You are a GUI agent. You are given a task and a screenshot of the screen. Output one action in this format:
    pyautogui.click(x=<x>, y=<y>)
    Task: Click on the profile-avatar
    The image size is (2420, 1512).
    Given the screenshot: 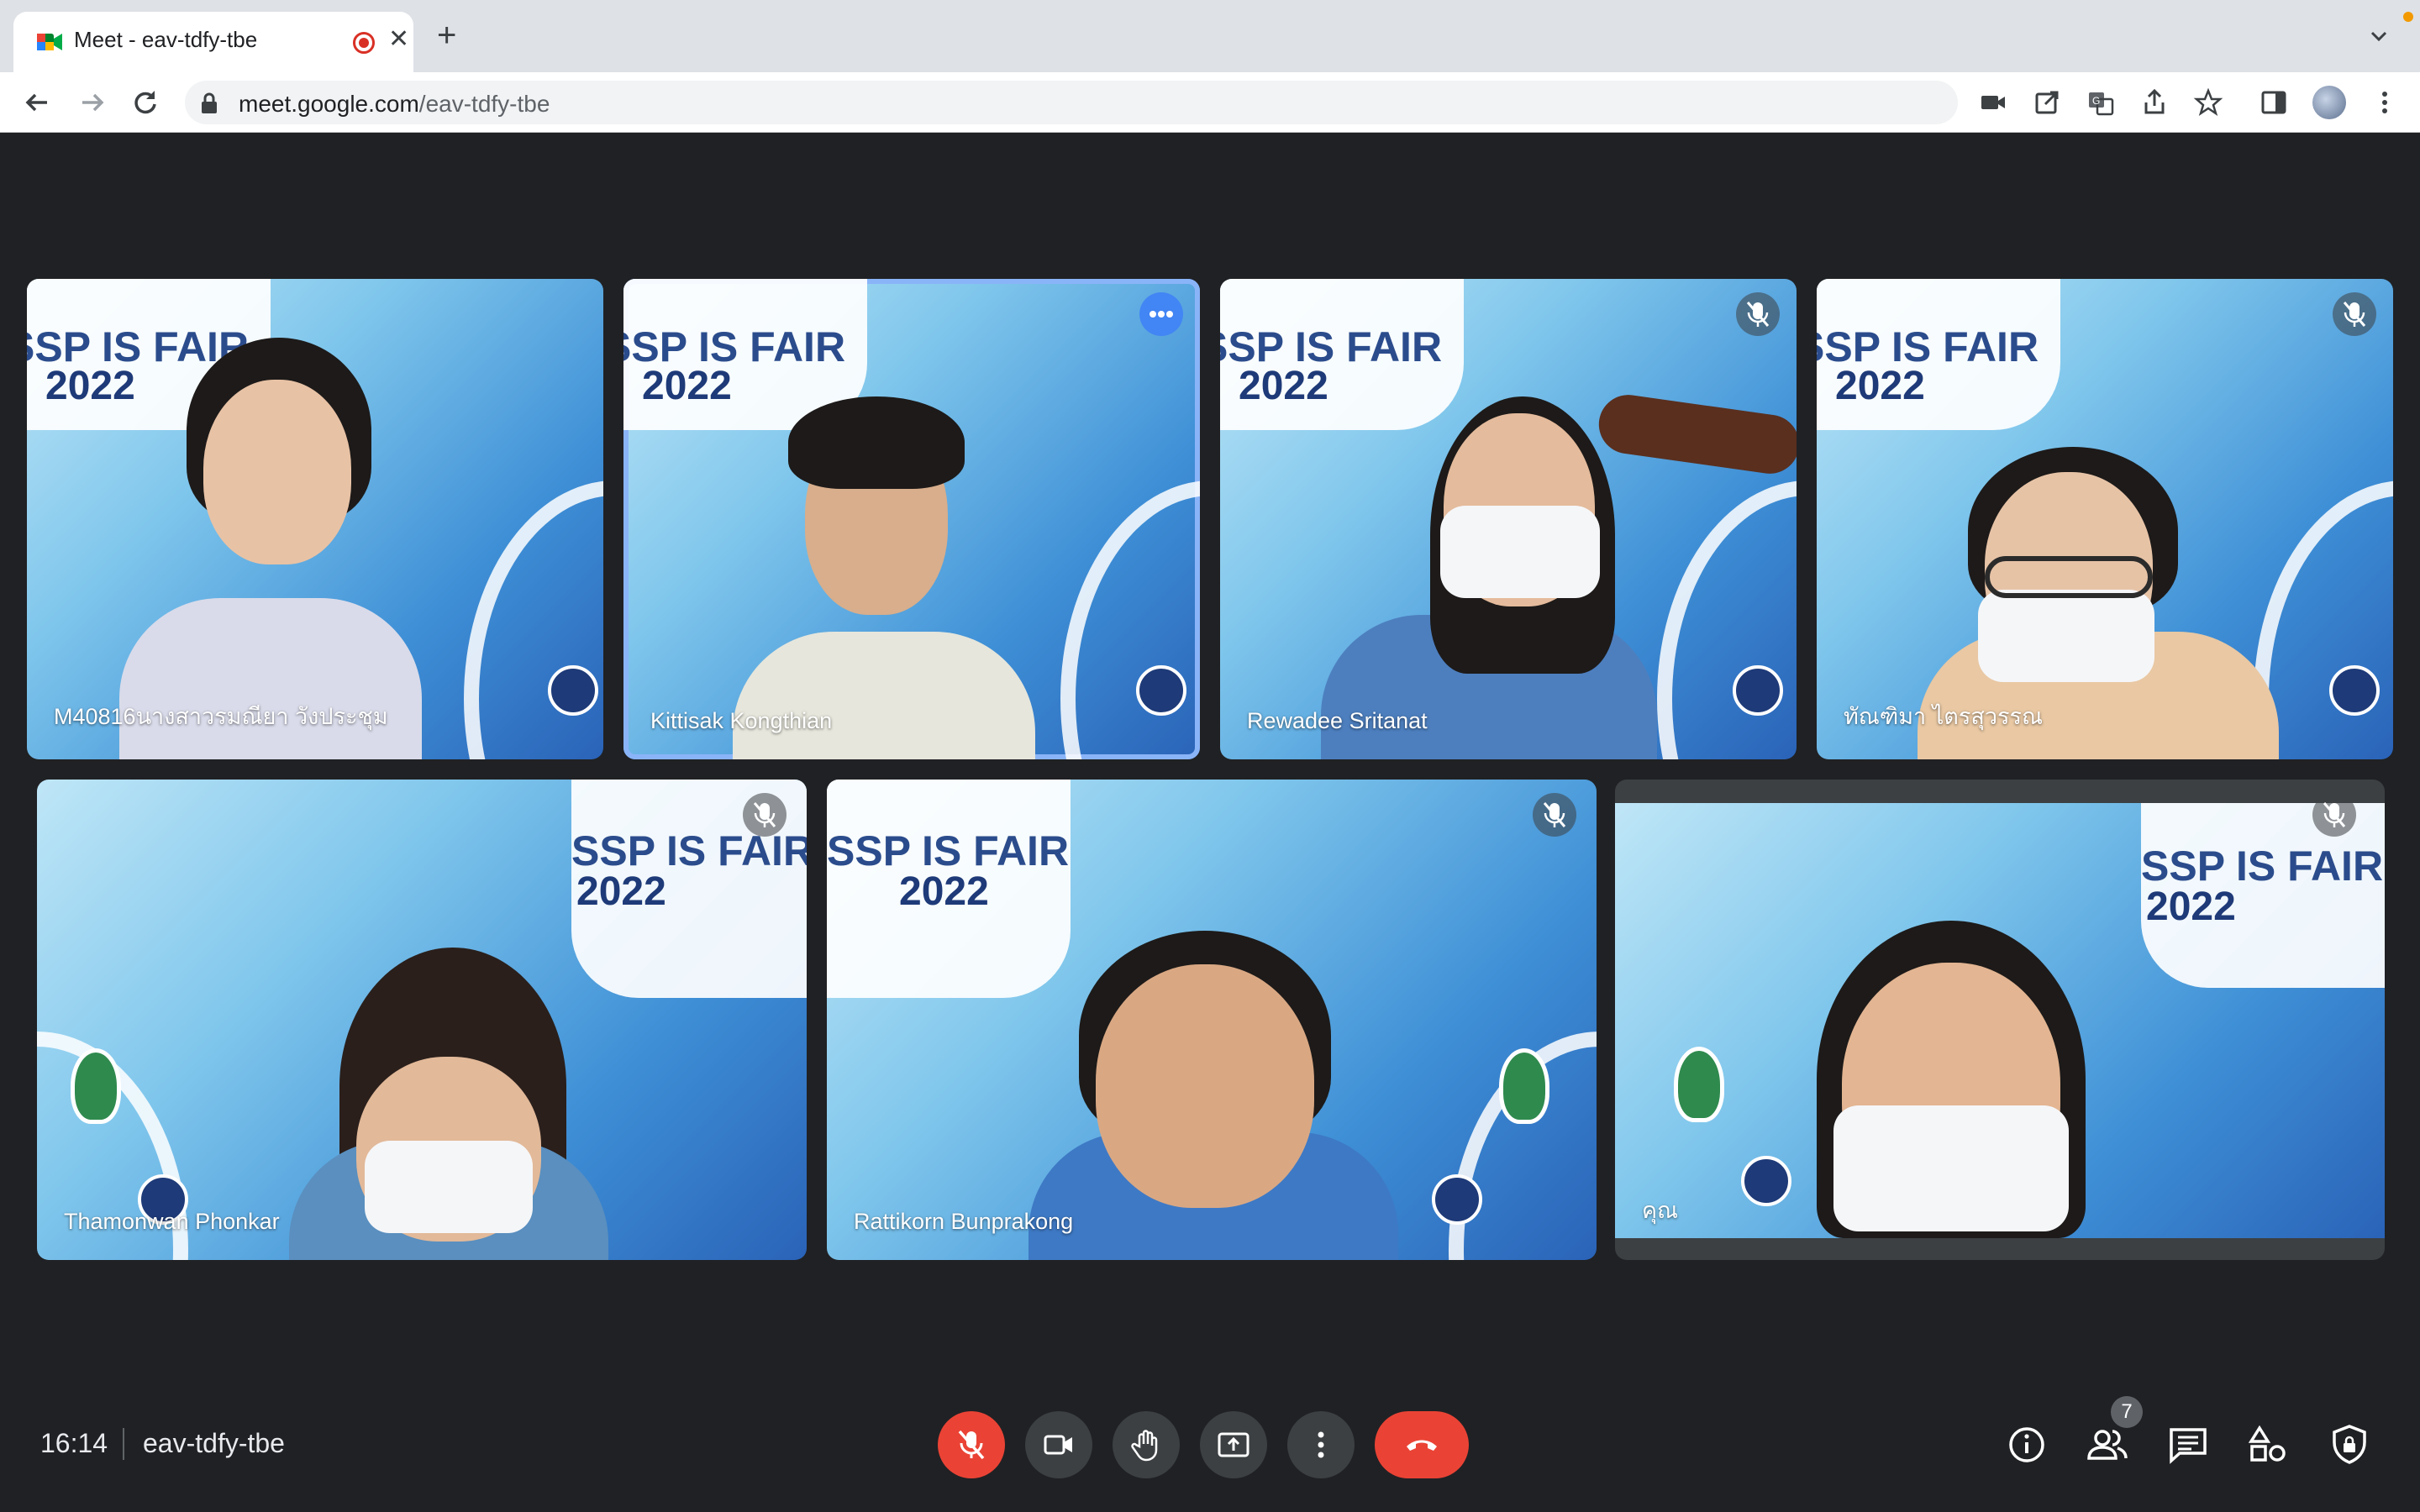 What is the action you would take?
    pyautogui.click(x=2329, y=102)
    